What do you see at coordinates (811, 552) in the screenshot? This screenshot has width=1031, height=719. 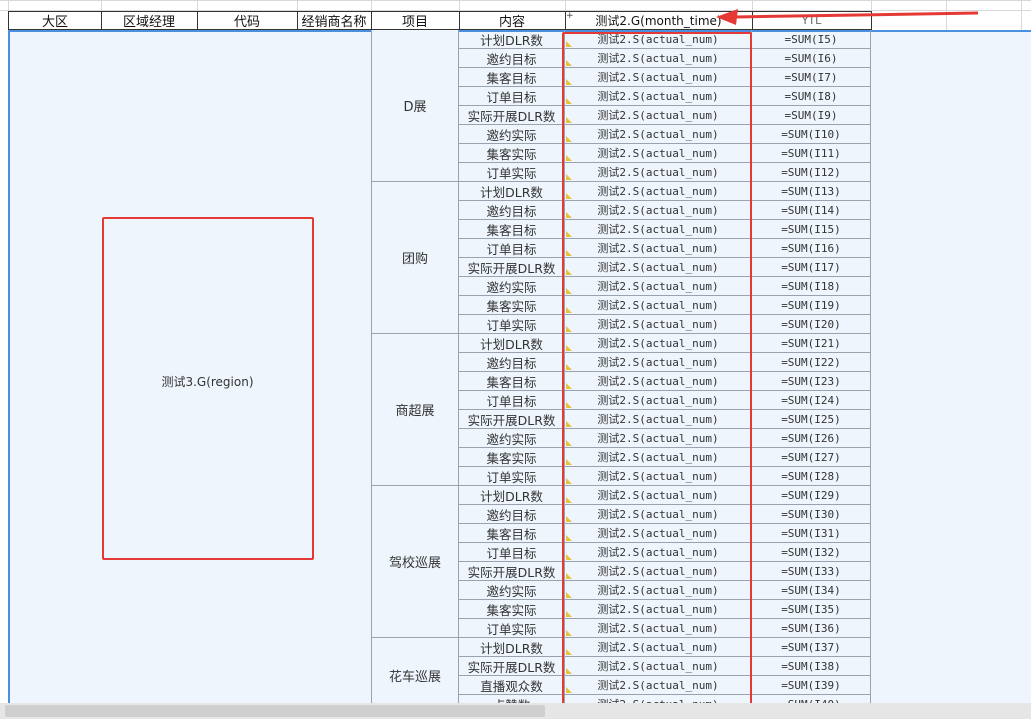 I see `sum-formula-cell: =SUM(I32)` at bounding box center [811, 552].